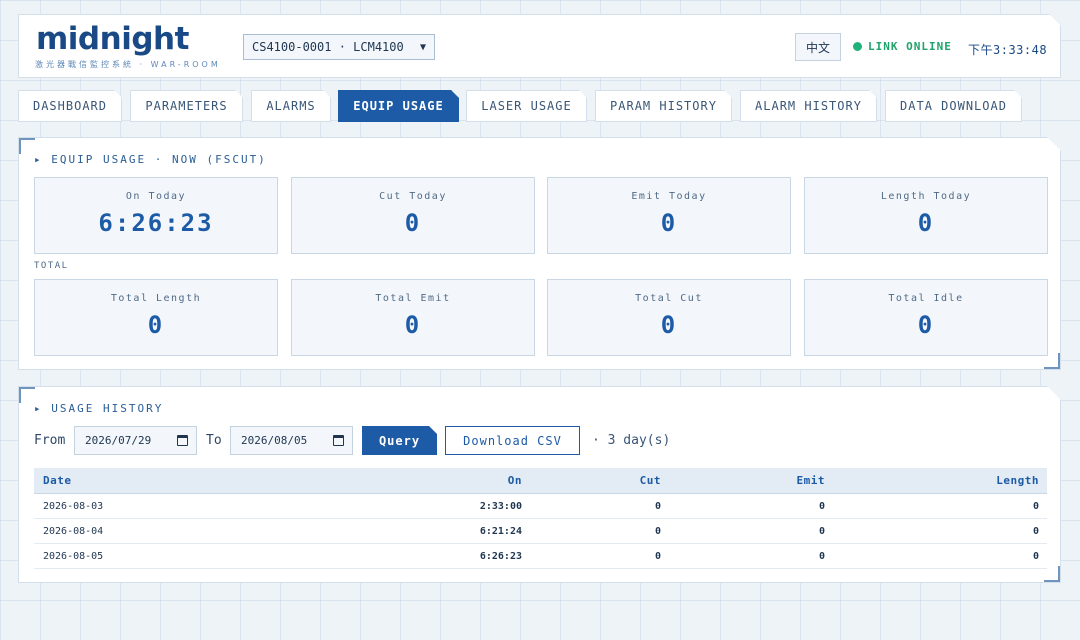 The height and width of the screenshot is (640, 1080). Describe the element at coordinates (1017, 480) in the screenshot. I see `column-header-length: Length` at that location.